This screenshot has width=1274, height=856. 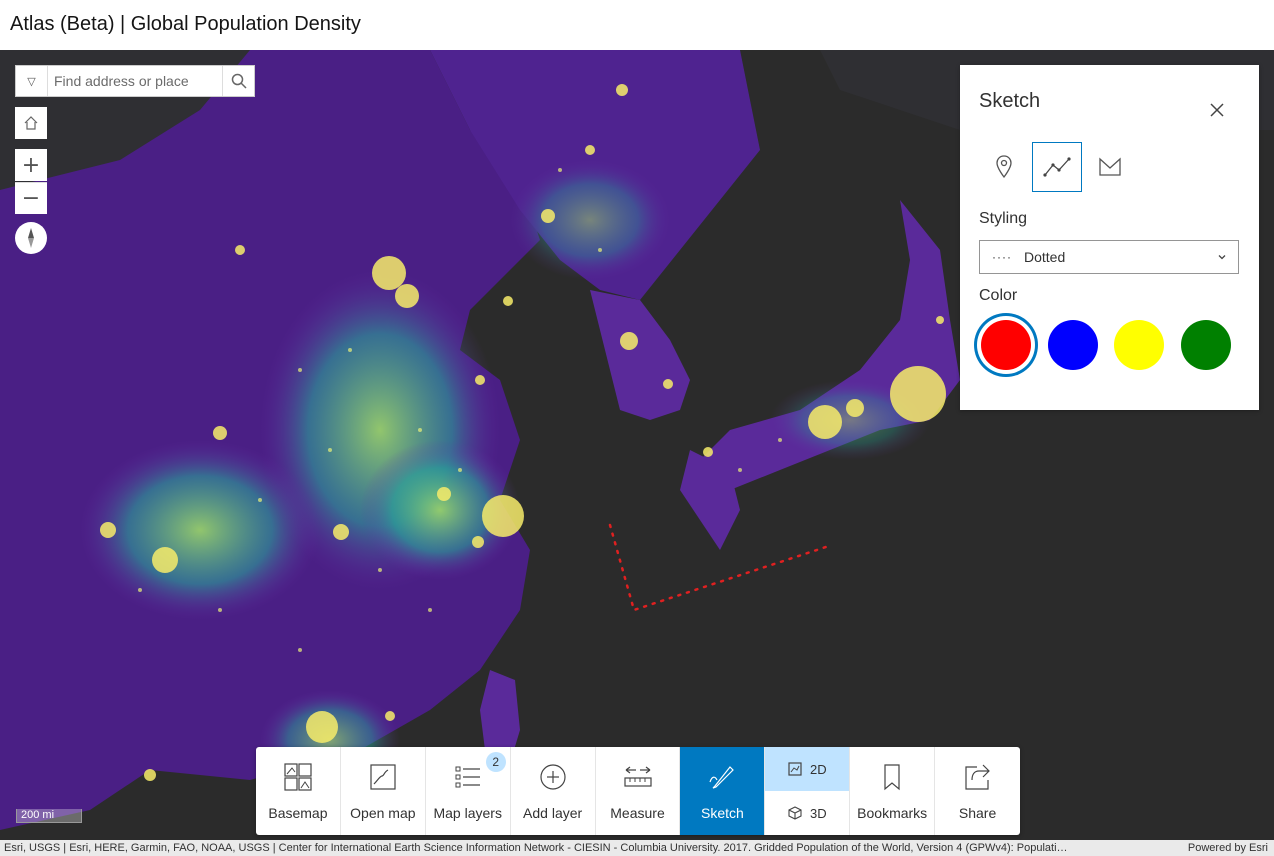 I want to click on color-label: Color, so click(x=998, y=295).